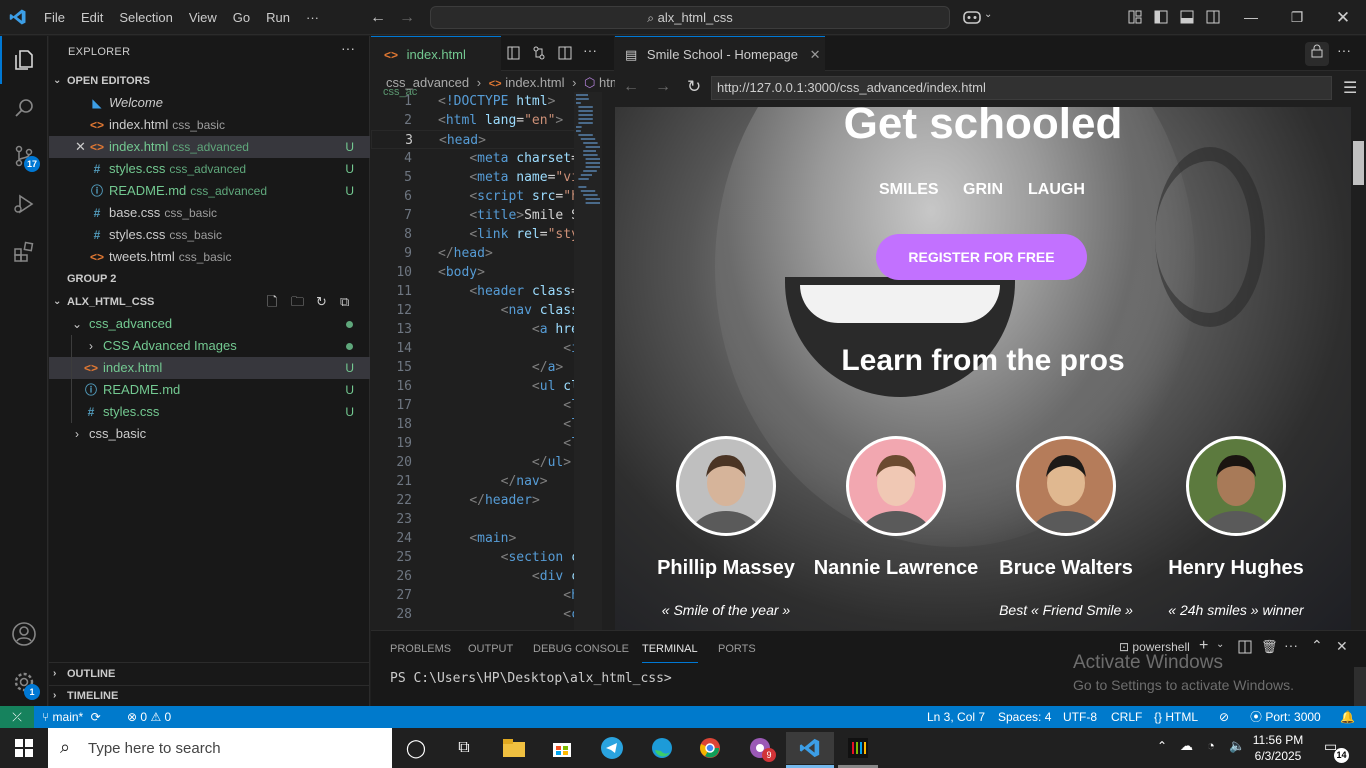 The image size is (1366, 768). I want to click on explorer-icon, so click(24, 60).